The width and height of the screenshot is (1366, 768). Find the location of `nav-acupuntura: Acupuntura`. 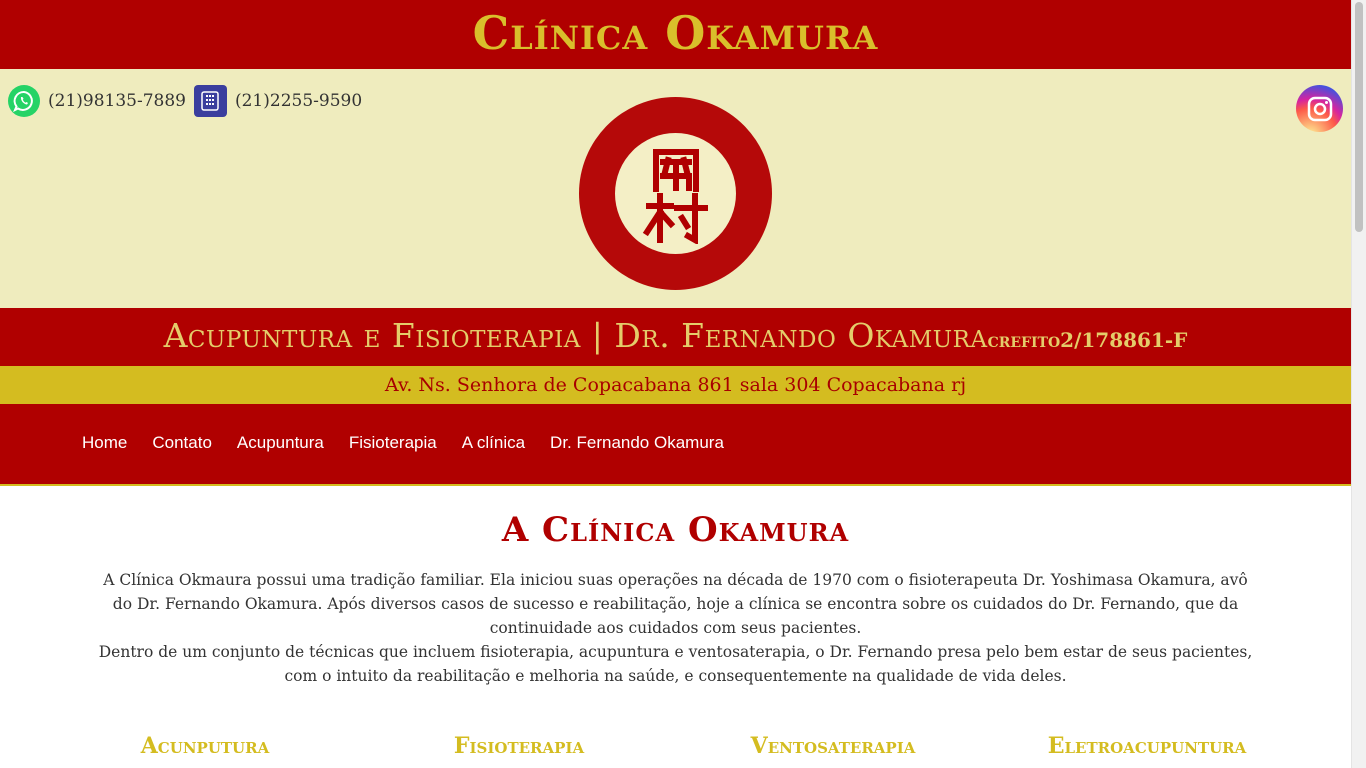

nav-acupuntura: Acupuntura is located at coordinates (280, 443).